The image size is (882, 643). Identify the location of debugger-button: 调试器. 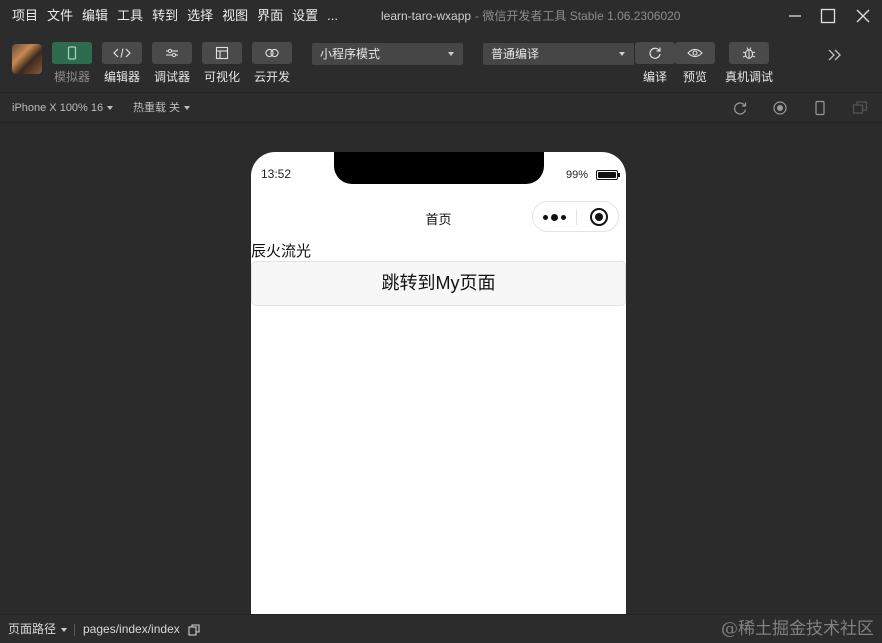
(172, 63).